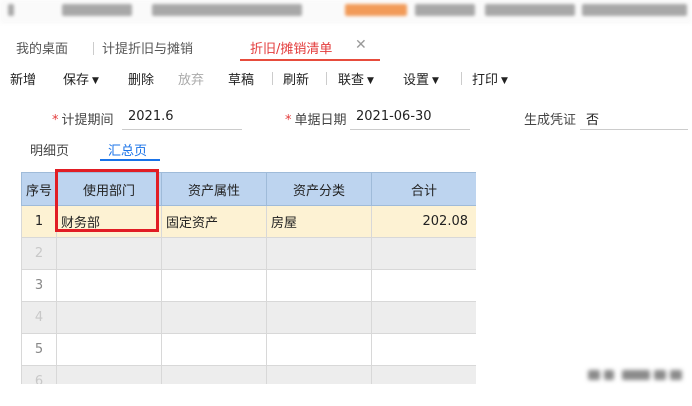 Image resolution: width=692 pixels, height=406 pixels. Describe the element at coordinates (76, 80) in the screenshot. I see `save-label: 保存` at that location.